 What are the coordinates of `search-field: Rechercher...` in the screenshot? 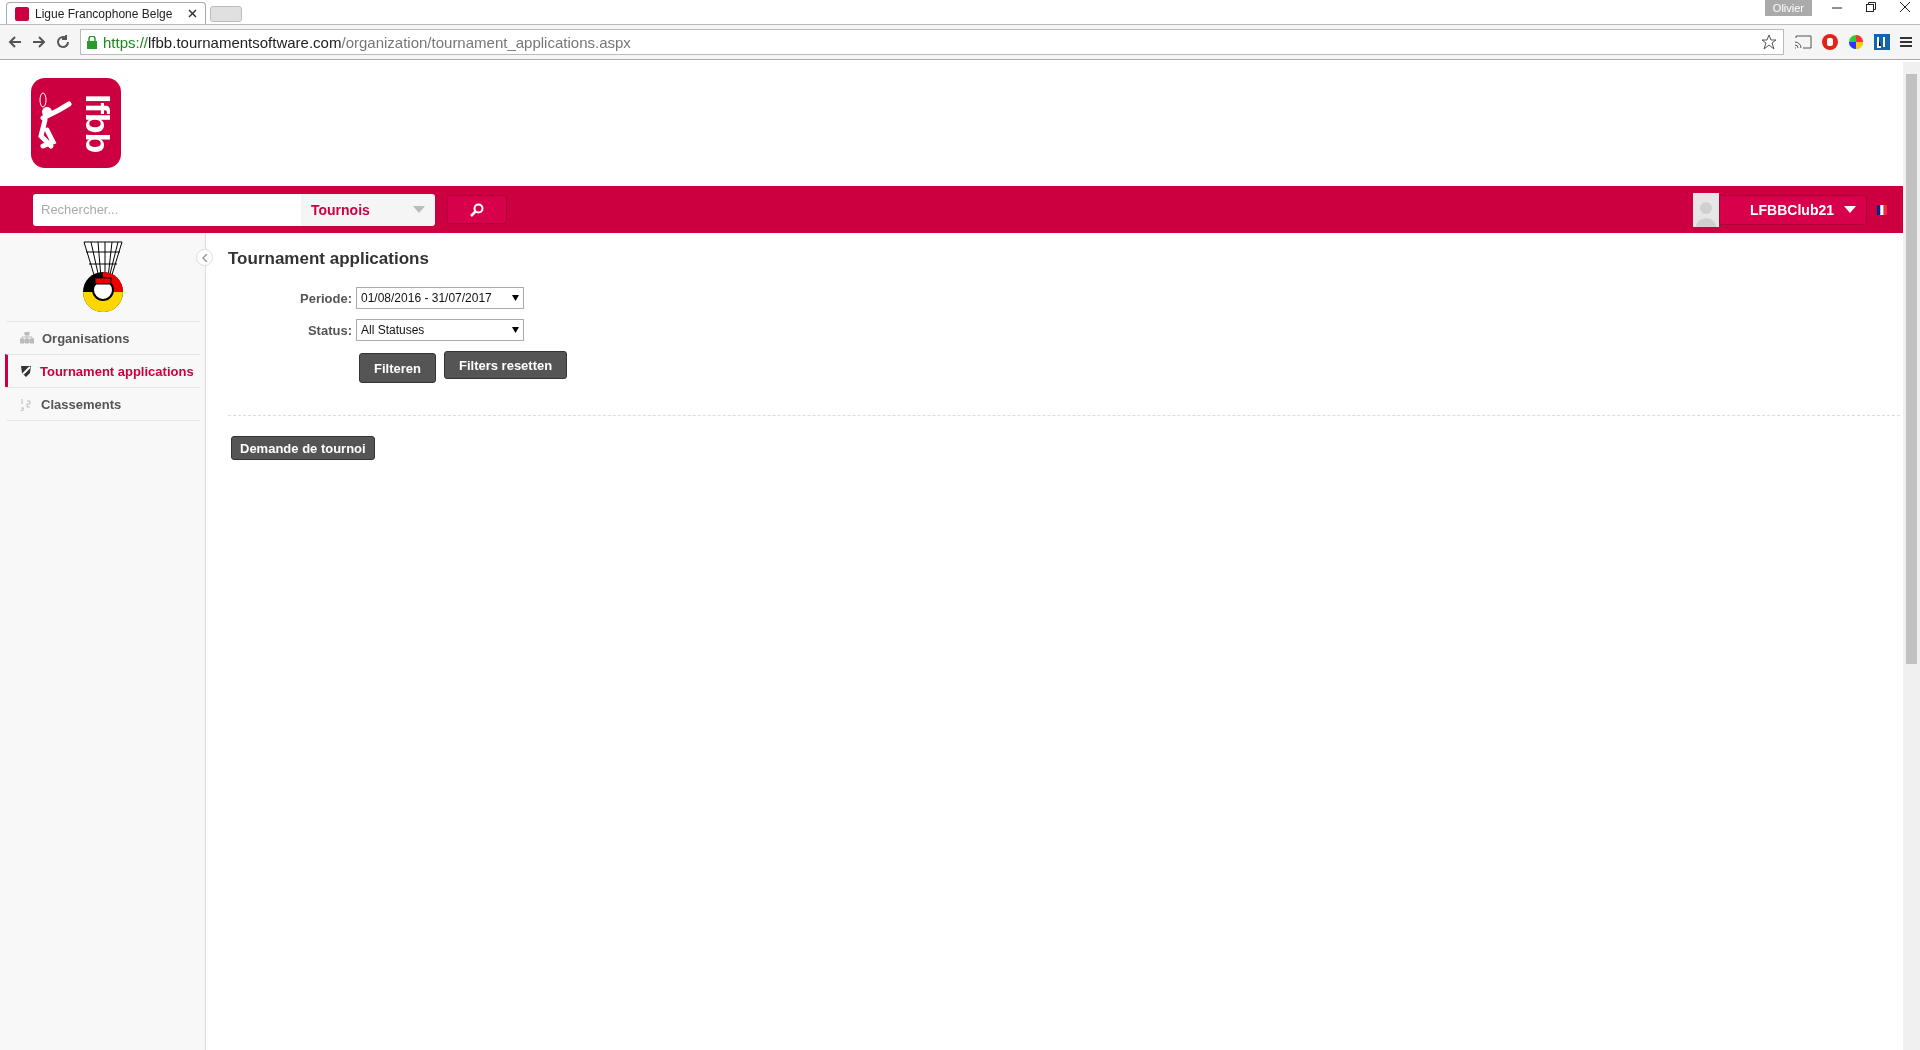 It's located at (167, 209).